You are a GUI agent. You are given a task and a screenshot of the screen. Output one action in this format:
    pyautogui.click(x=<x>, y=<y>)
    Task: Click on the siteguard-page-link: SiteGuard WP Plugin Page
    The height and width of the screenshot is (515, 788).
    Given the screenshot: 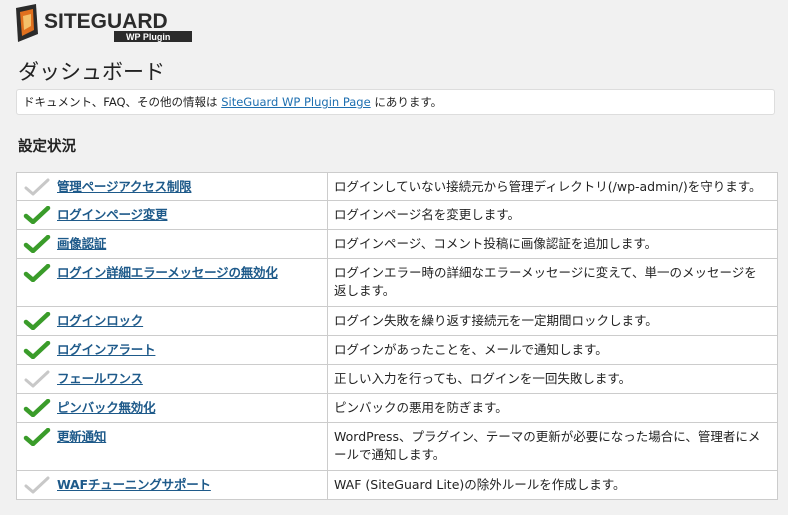 What is the action you would take?
    pyautogui.click(x=295, y=102)
    